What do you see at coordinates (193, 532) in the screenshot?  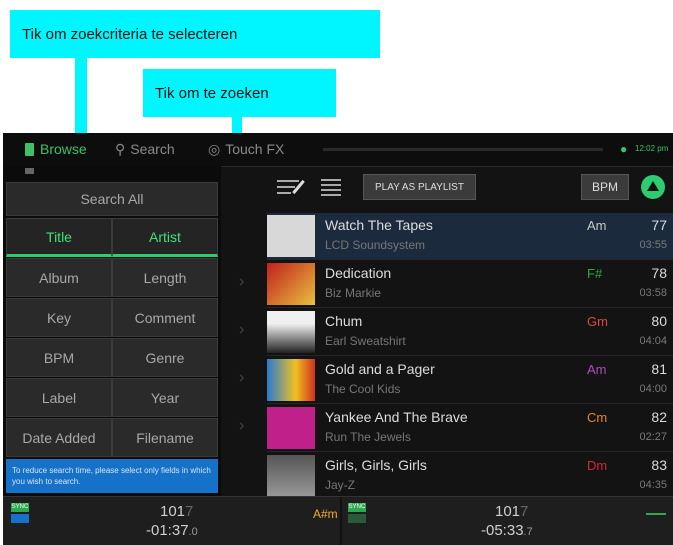 I see `deck1-time-decimal: .0` at bounding box center [193, 532].